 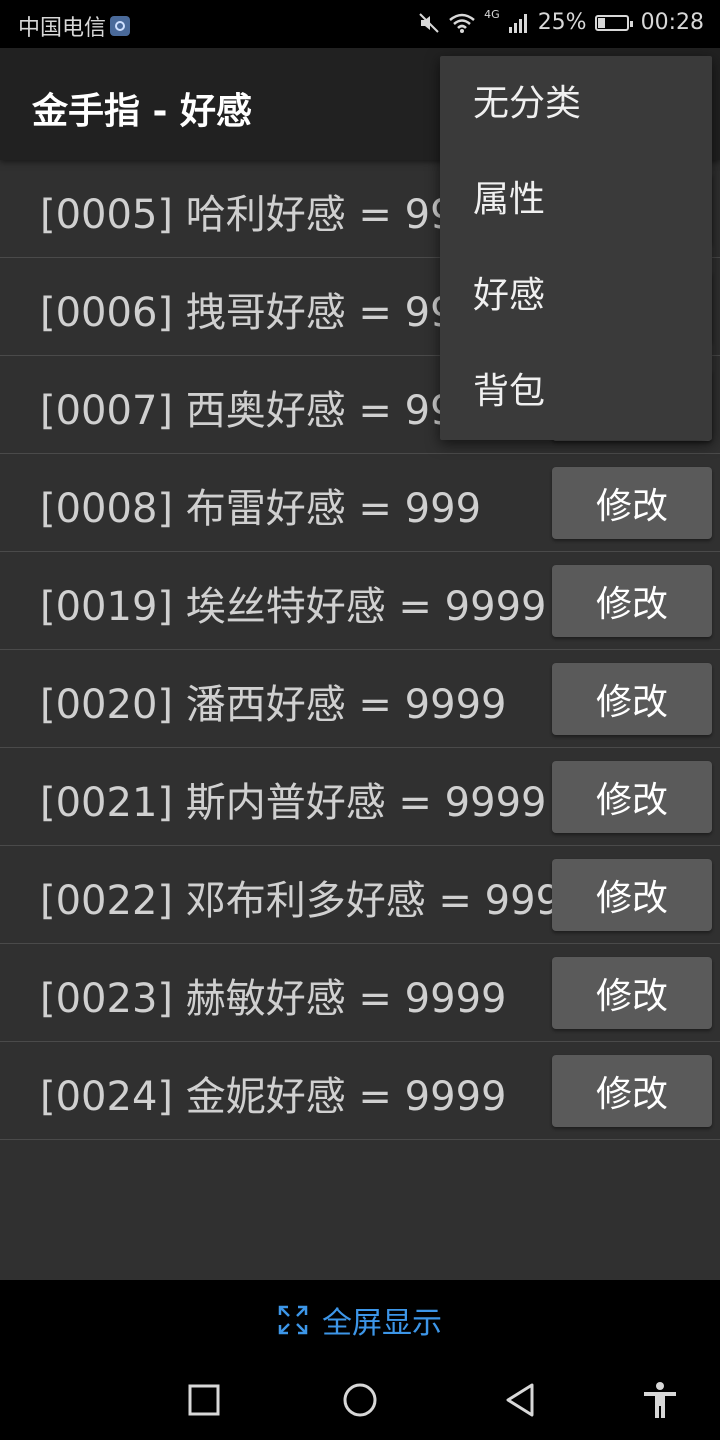 I want to click on list-item-label: [0005] 哈利好感 = 9999, so click(x=273, y=215).